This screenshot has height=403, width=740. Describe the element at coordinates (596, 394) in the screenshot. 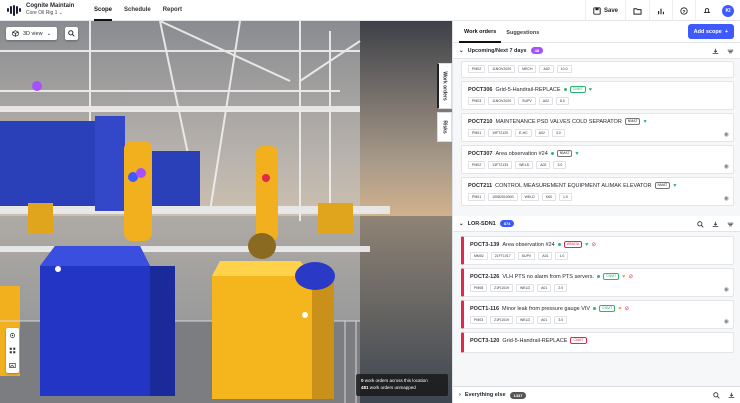

I see `group-everything-else-header: › Everything else 1337` at that location.